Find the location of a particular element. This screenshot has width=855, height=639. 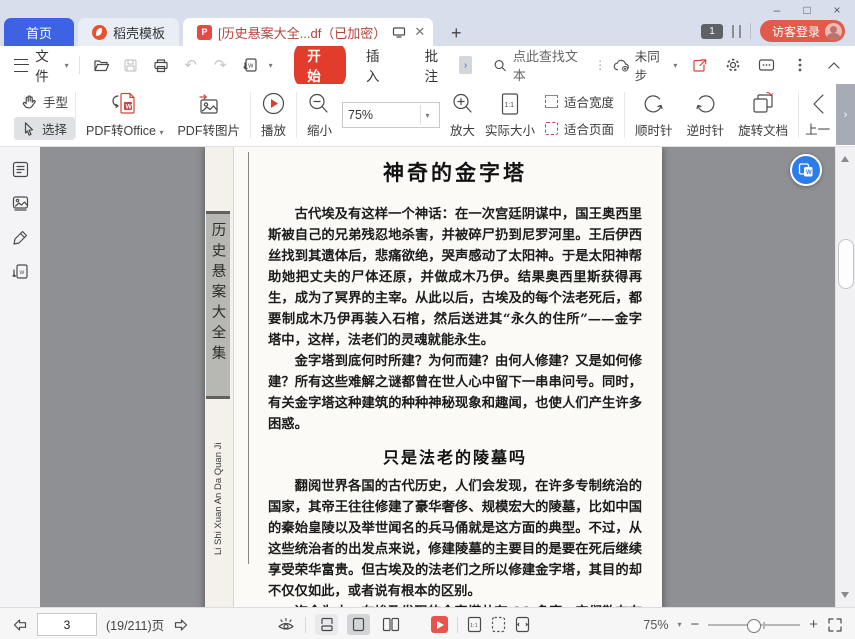

annotate-expand-icon: › is located at coordinates (465, 65).